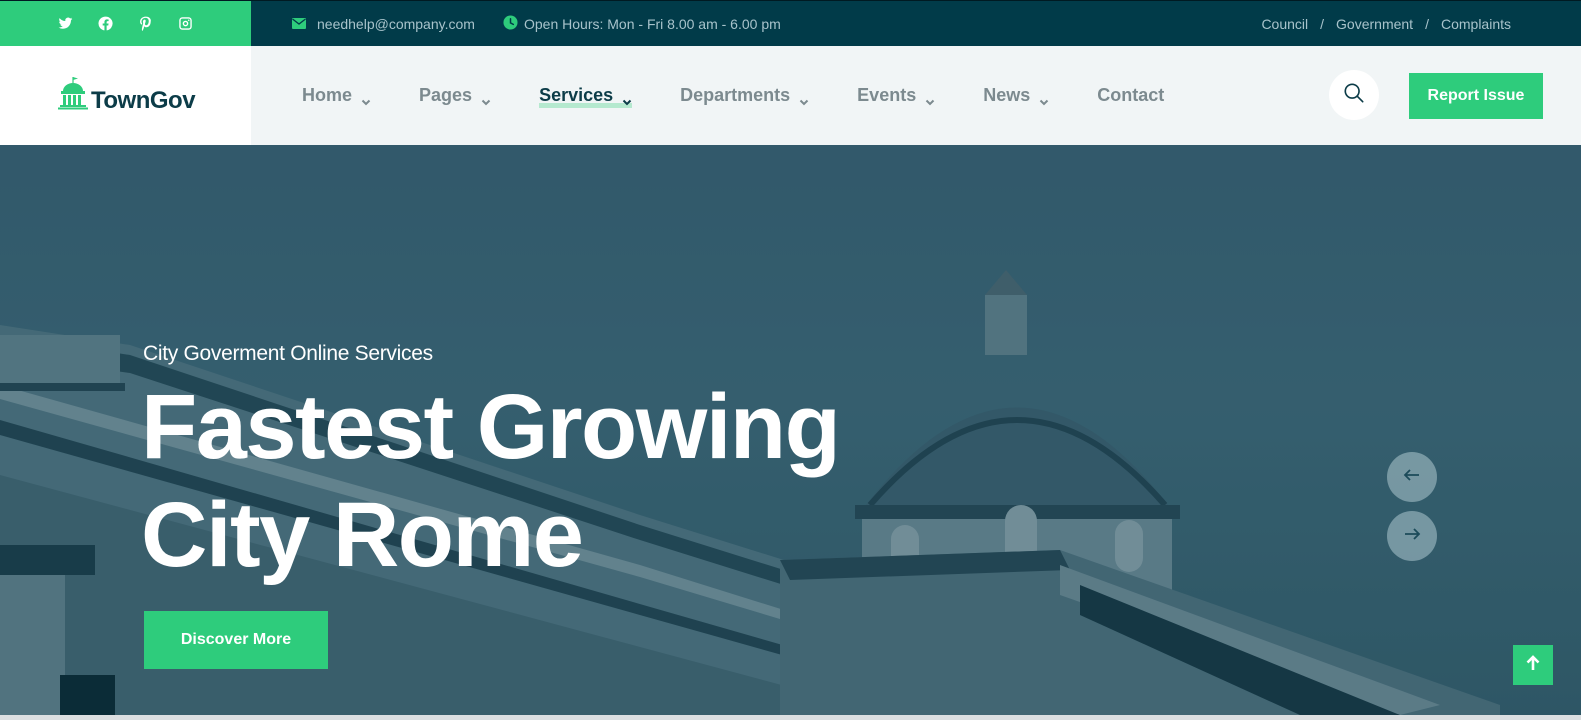  I want to click on top-link-government: Government, so click(1374, 24).